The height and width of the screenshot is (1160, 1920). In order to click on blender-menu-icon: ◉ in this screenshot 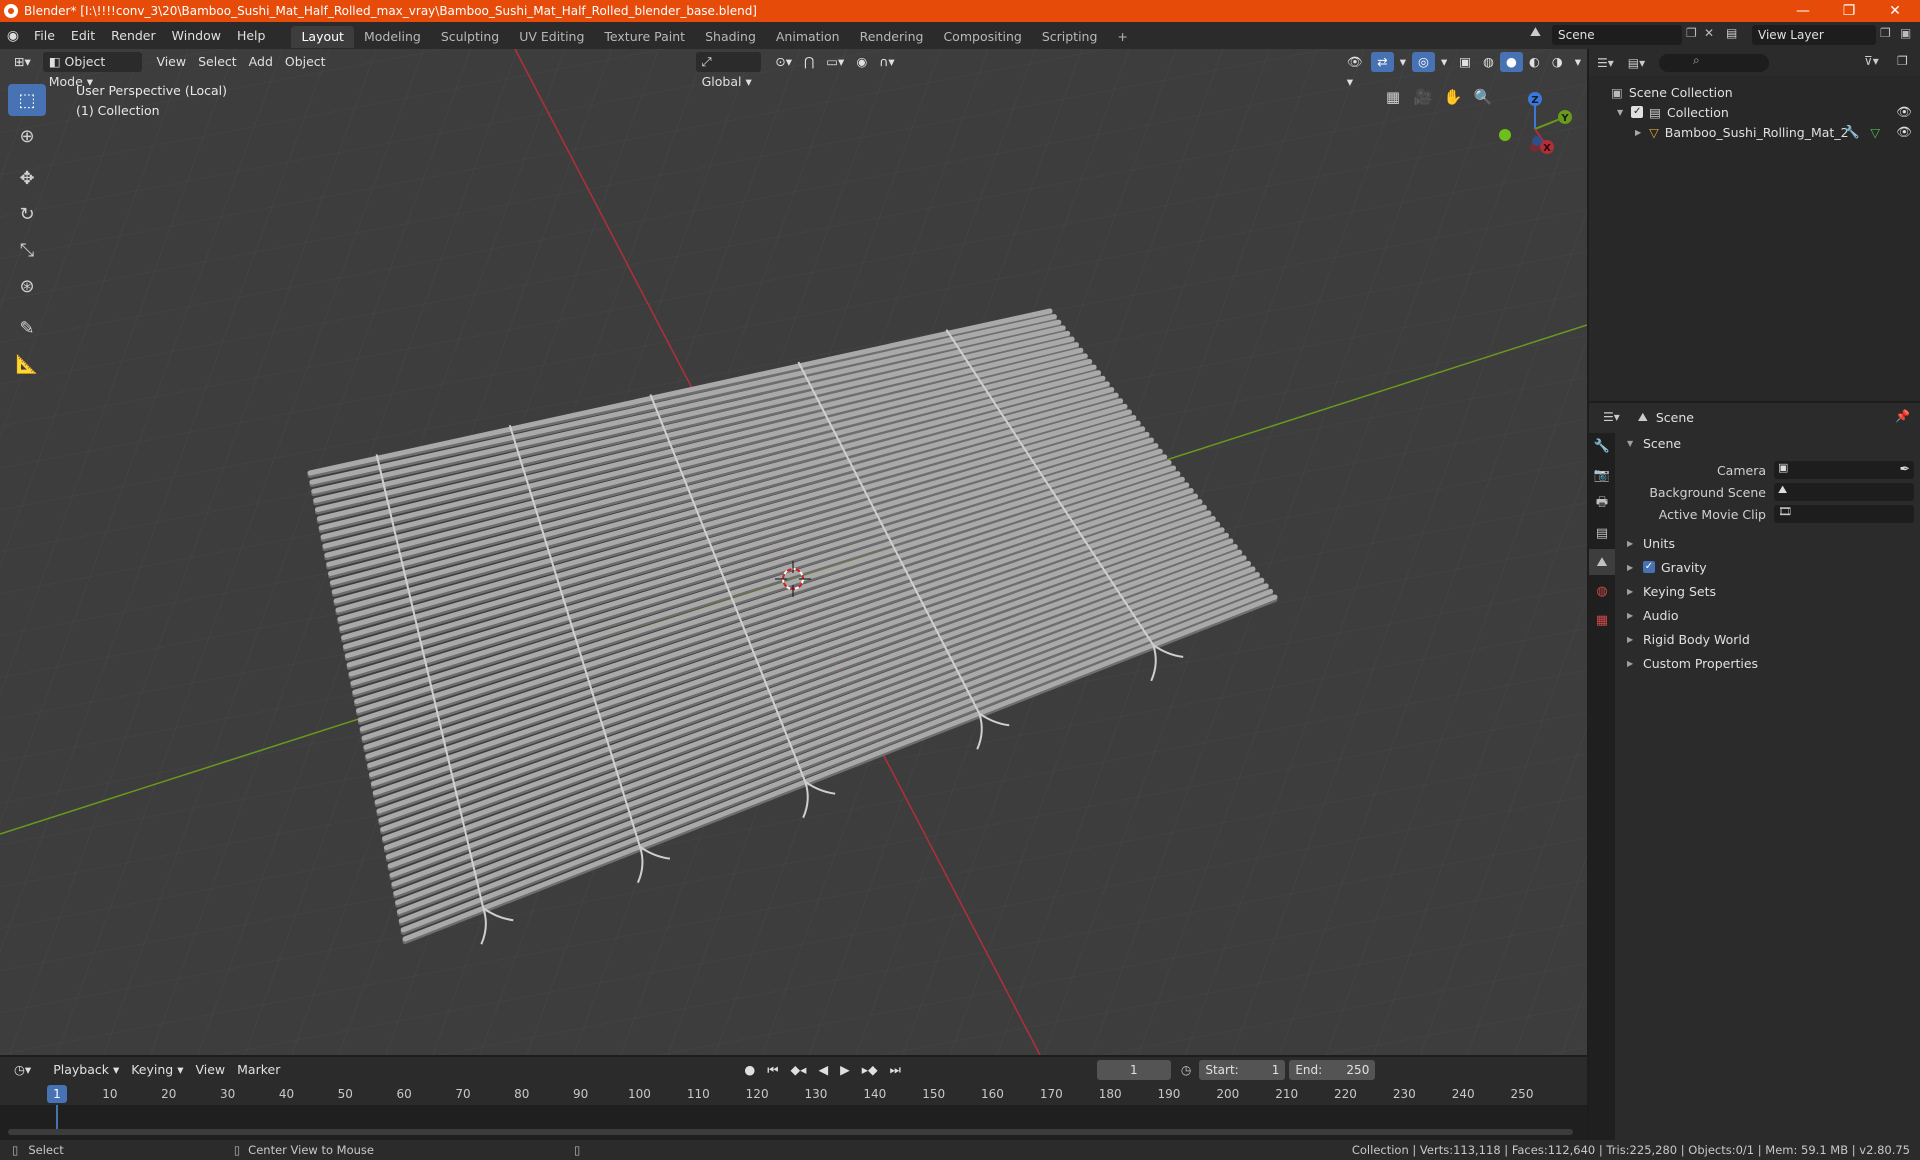, I will do `click(13, 36)`.